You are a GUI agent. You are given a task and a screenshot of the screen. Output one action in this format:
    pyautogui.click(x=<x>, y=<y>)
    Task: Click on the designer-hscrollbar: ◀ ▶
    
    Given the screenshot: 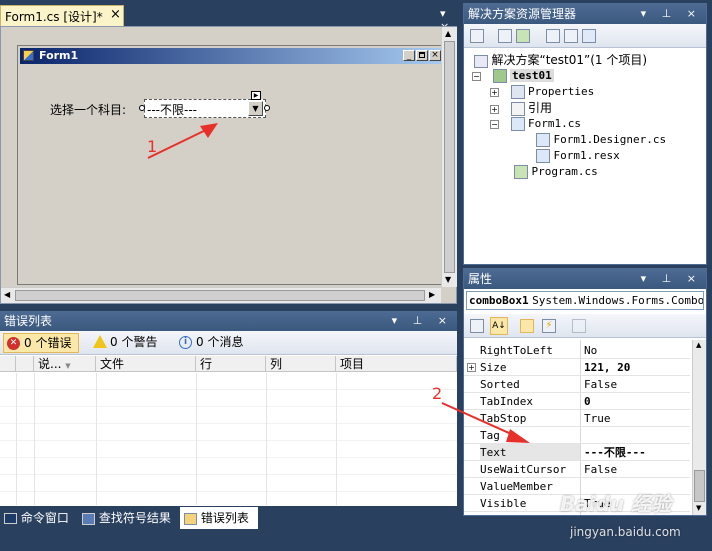 What is the action you would take?
    pyautogui.click(x=221, y=295)
    